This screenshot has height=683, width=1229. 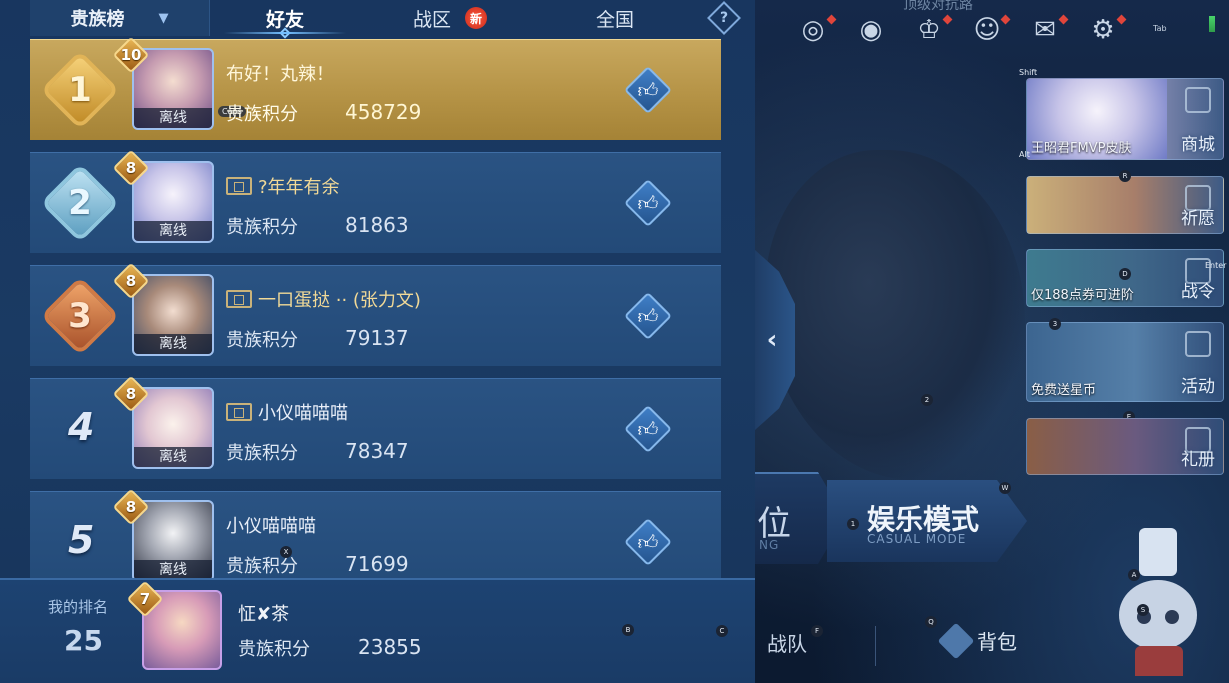 I want to click on player-name-text: 一口蛋挞 ·· (张力文), so click(x=339, y=300).